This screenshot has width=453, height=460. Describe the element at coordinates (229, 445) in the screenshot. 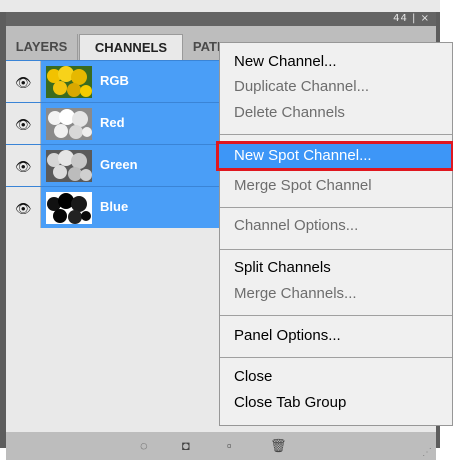

I see `new-channel-icon: ▫` at that location.